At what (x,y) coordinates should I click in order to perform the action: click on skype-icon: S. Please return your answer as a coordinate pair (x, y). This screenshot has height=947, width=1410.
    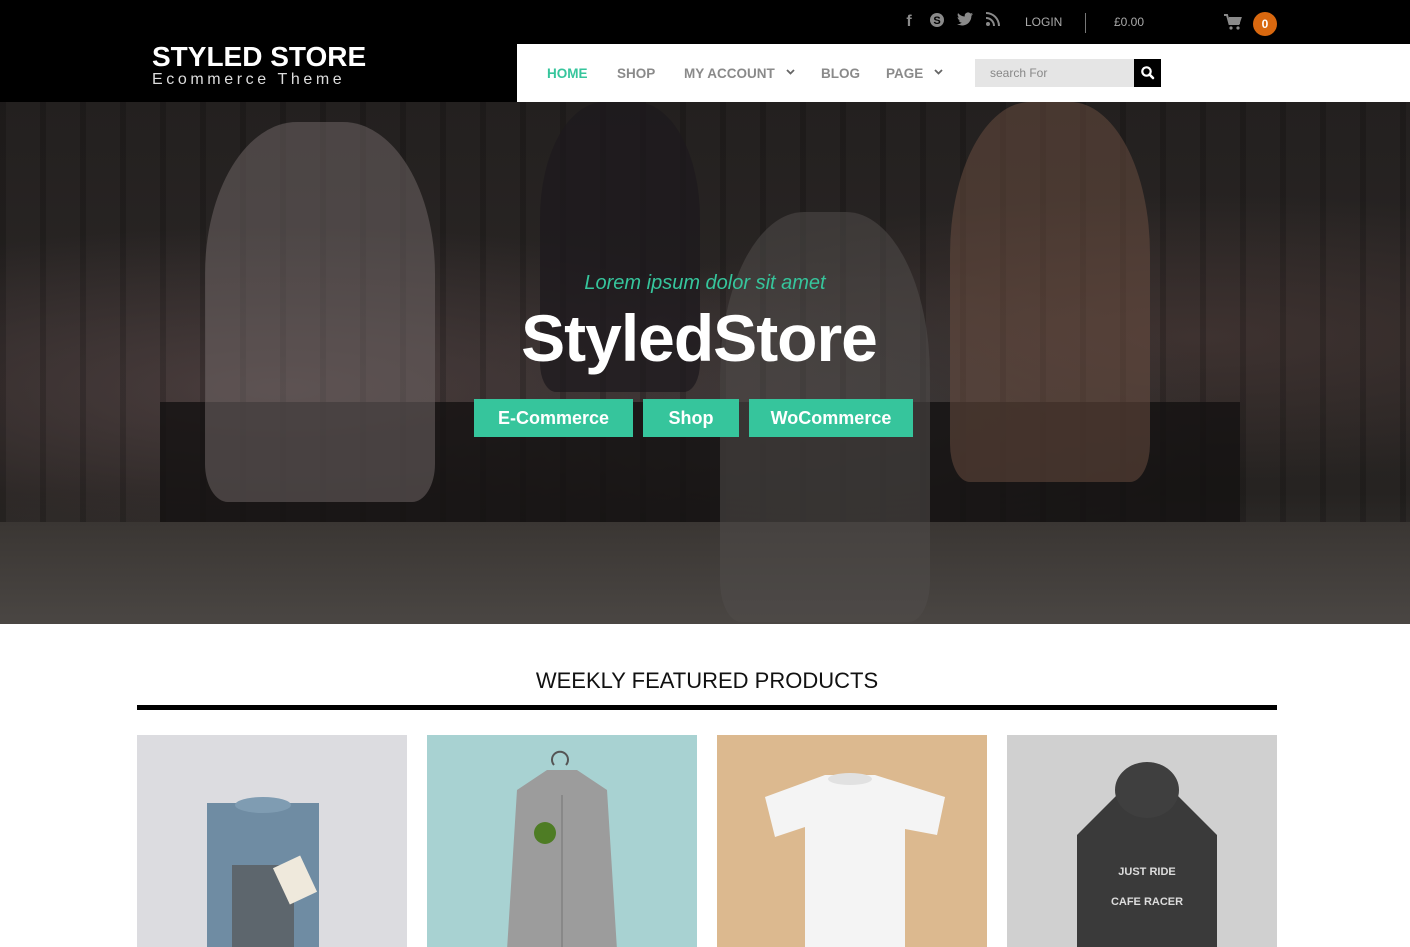
    Looking at the image, I should click on (937, 22).